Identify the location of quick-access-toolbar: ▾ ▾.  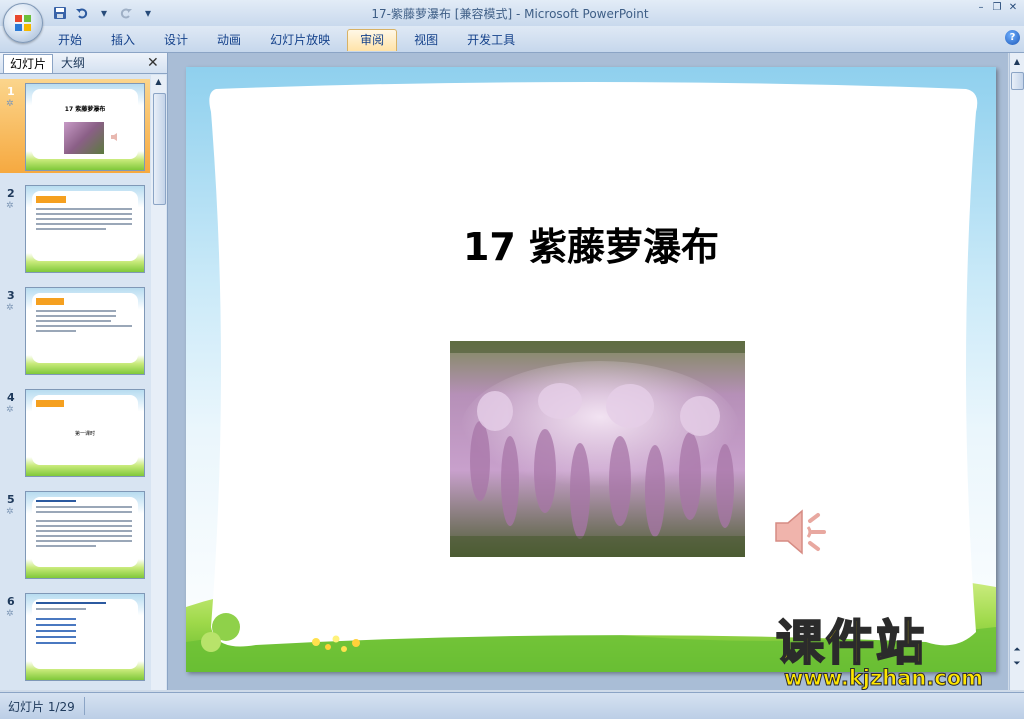
(104, 13).